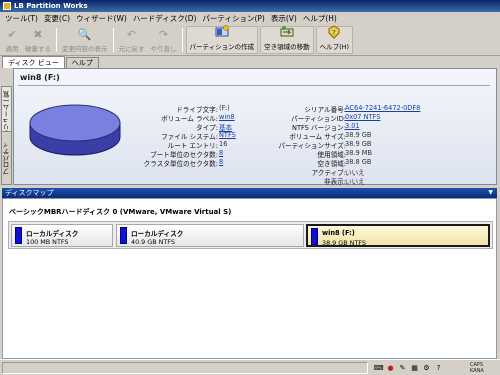  What do you see at coordinates (47, 242) in the screenshot?
I see `partition-size: 100 MB NTFS` at bounding box center [47, 242].